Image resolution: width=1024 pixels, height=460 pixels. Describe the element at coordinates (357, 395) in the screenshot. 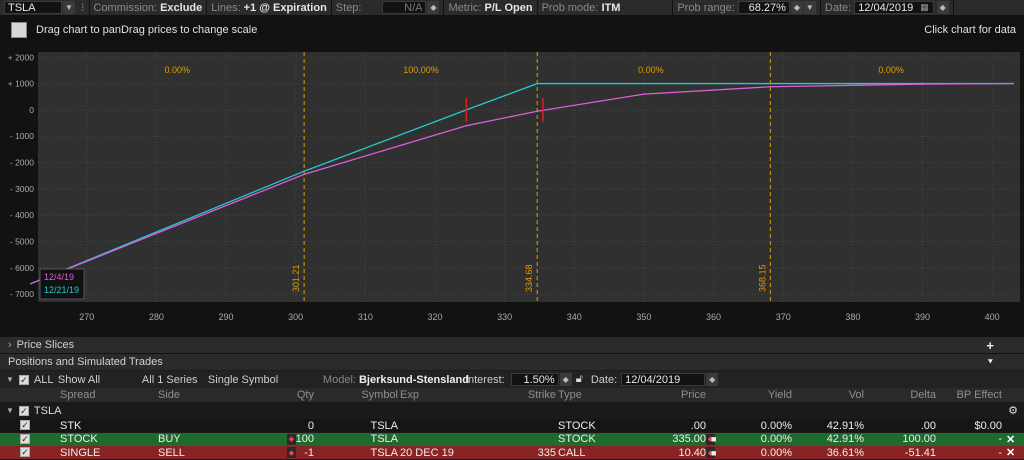

I see `column-header-symbol: Symbol` at that location.